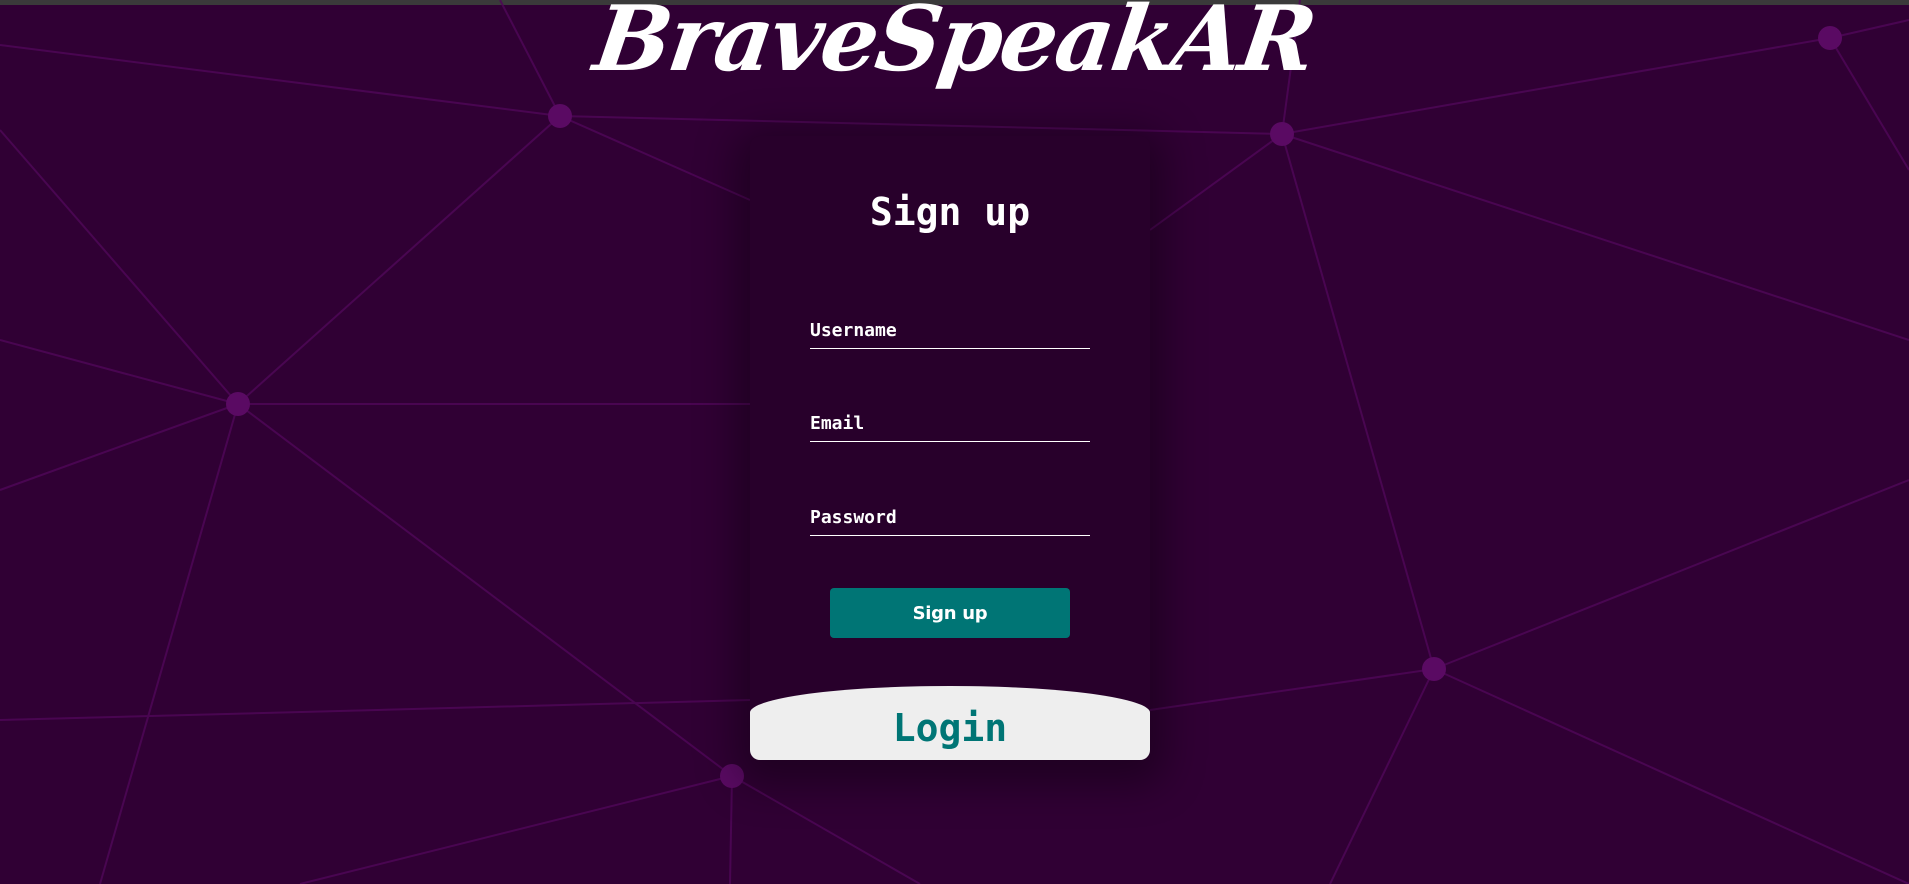 The height and width of the screenshot is (884, 1909). I want to click on email-input, so click(950, 423).